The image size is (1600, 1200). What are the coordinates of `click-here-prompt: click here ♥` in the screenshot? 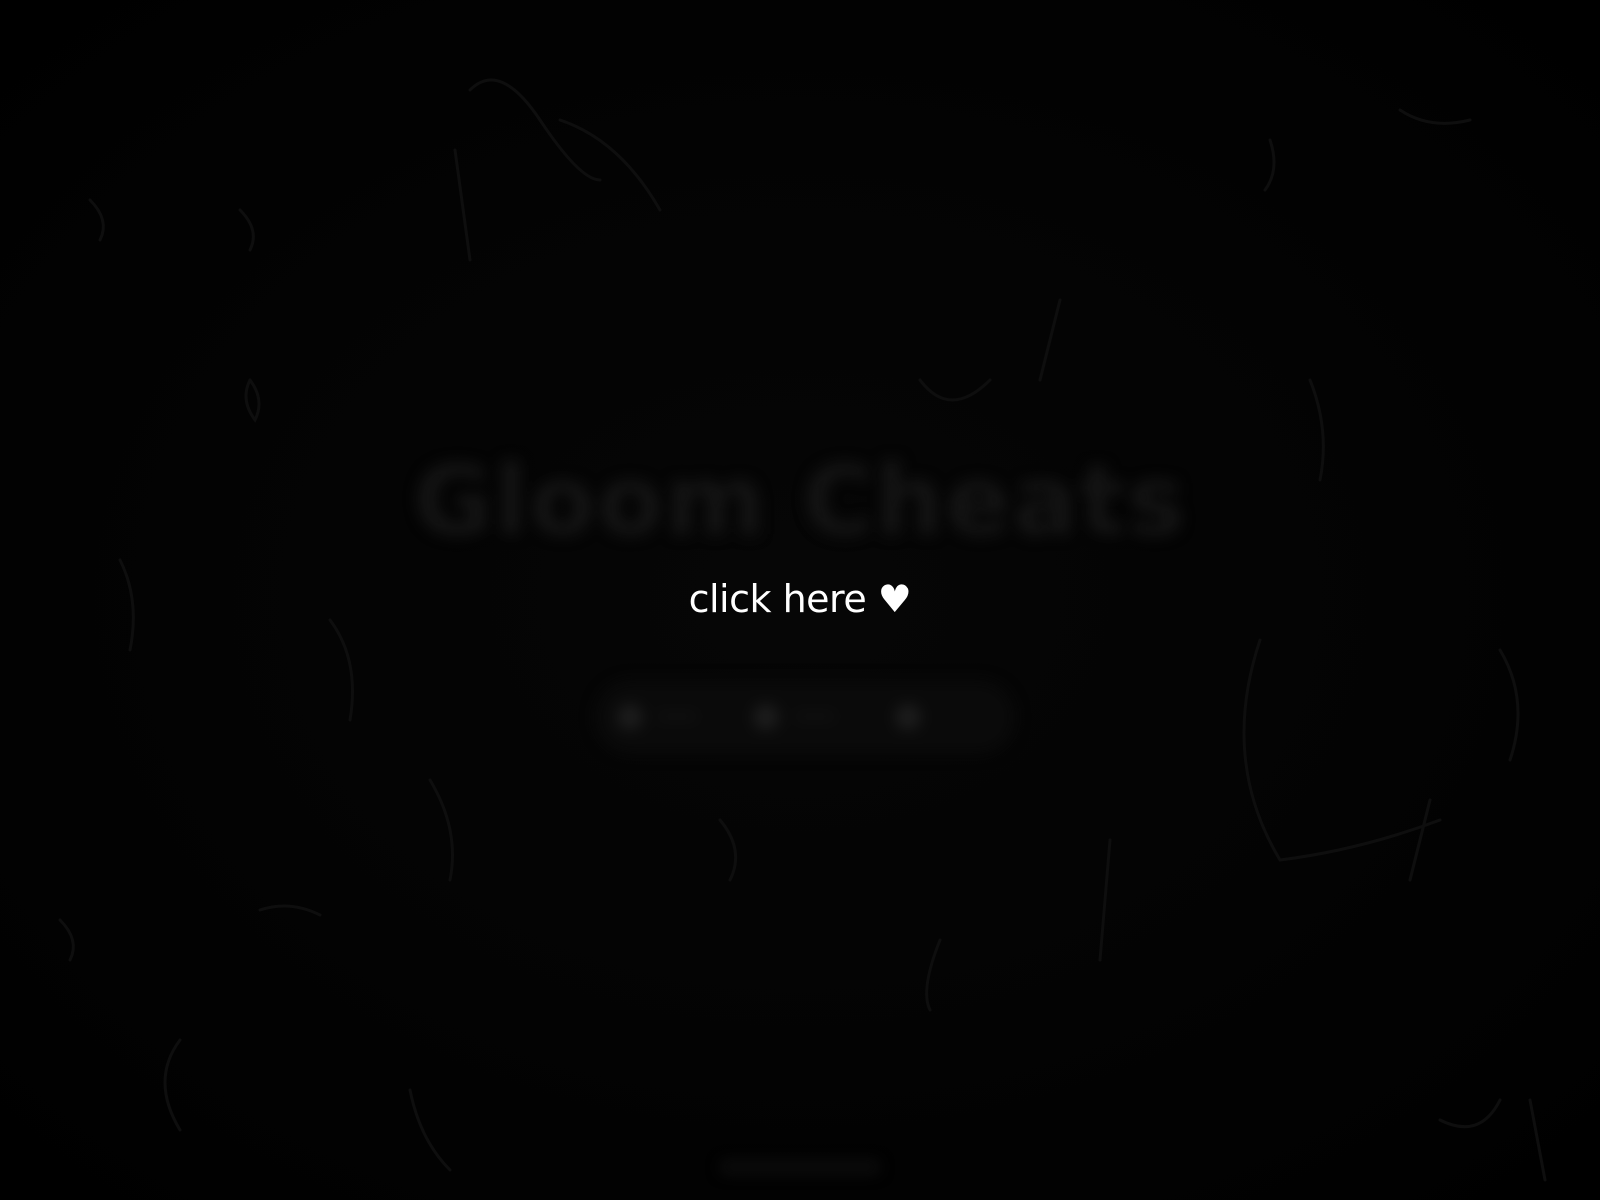 It's located at (800, 599).